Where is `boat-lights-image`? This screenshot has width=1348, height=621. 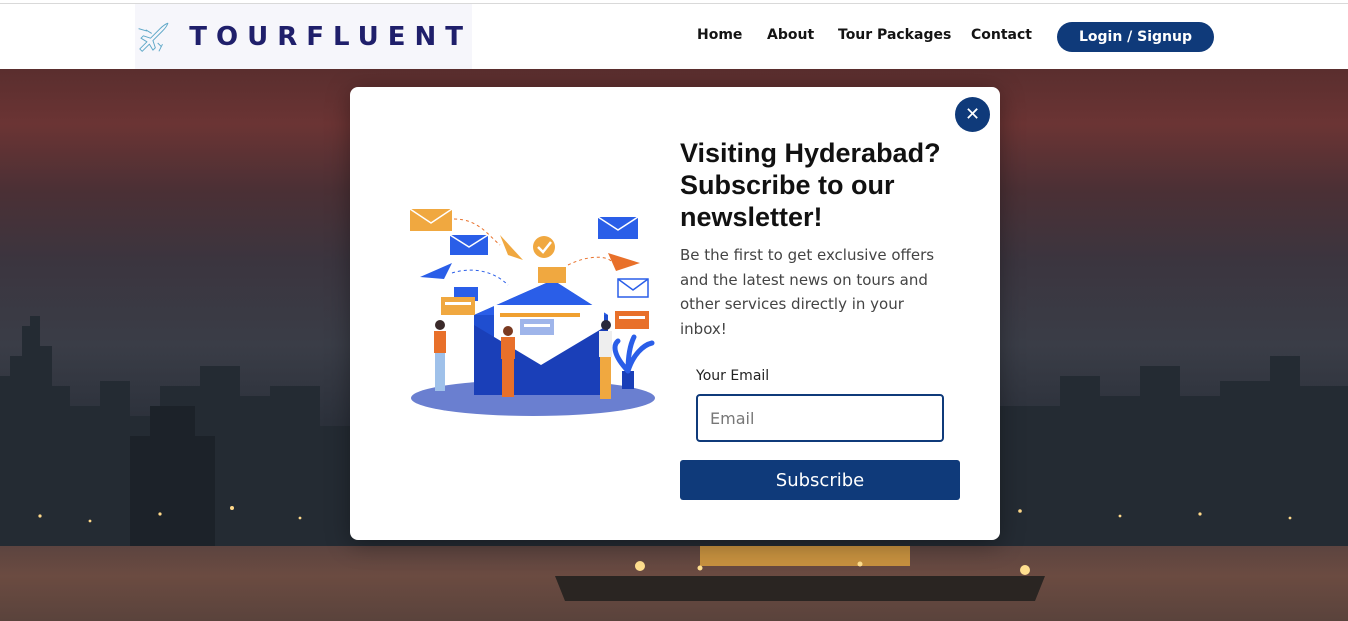
boat-lights-image is located at coordinates (800, 573).